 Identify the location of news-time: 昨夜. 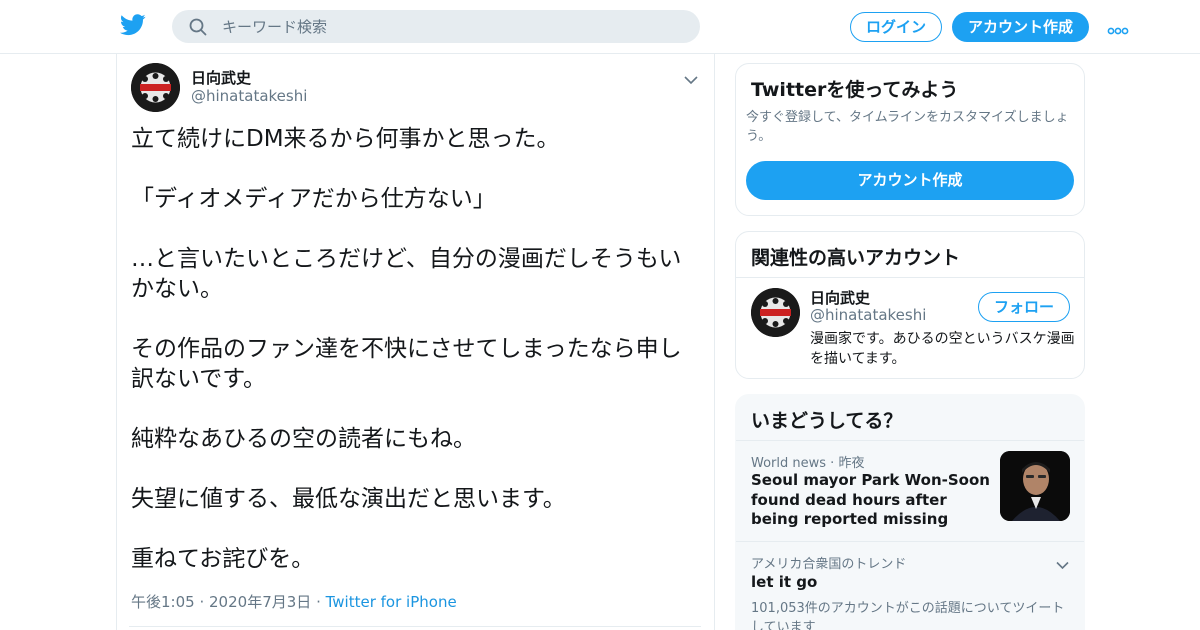
(851, 463).